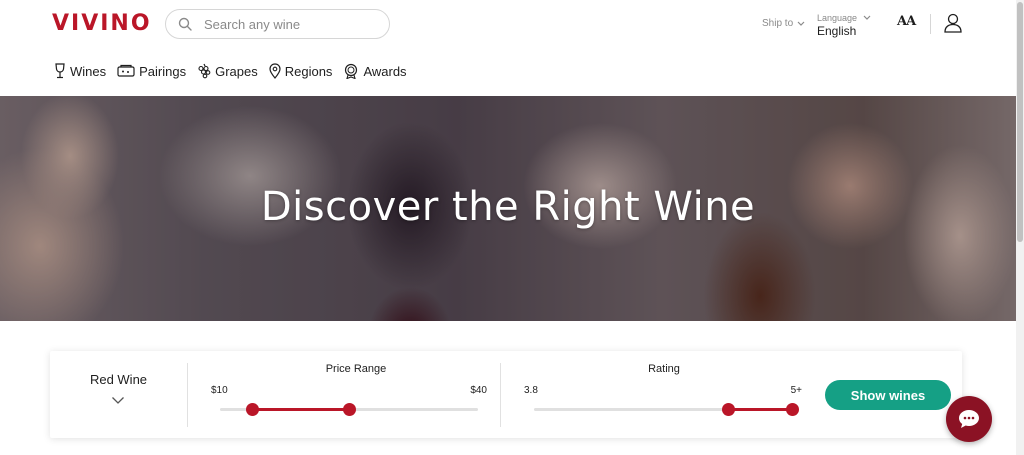 The width and height of the screenshot is (1024, 455). Describe the element at coordinates (906, 21) in the screenshot. I see `text-size-button: AA` at that location.